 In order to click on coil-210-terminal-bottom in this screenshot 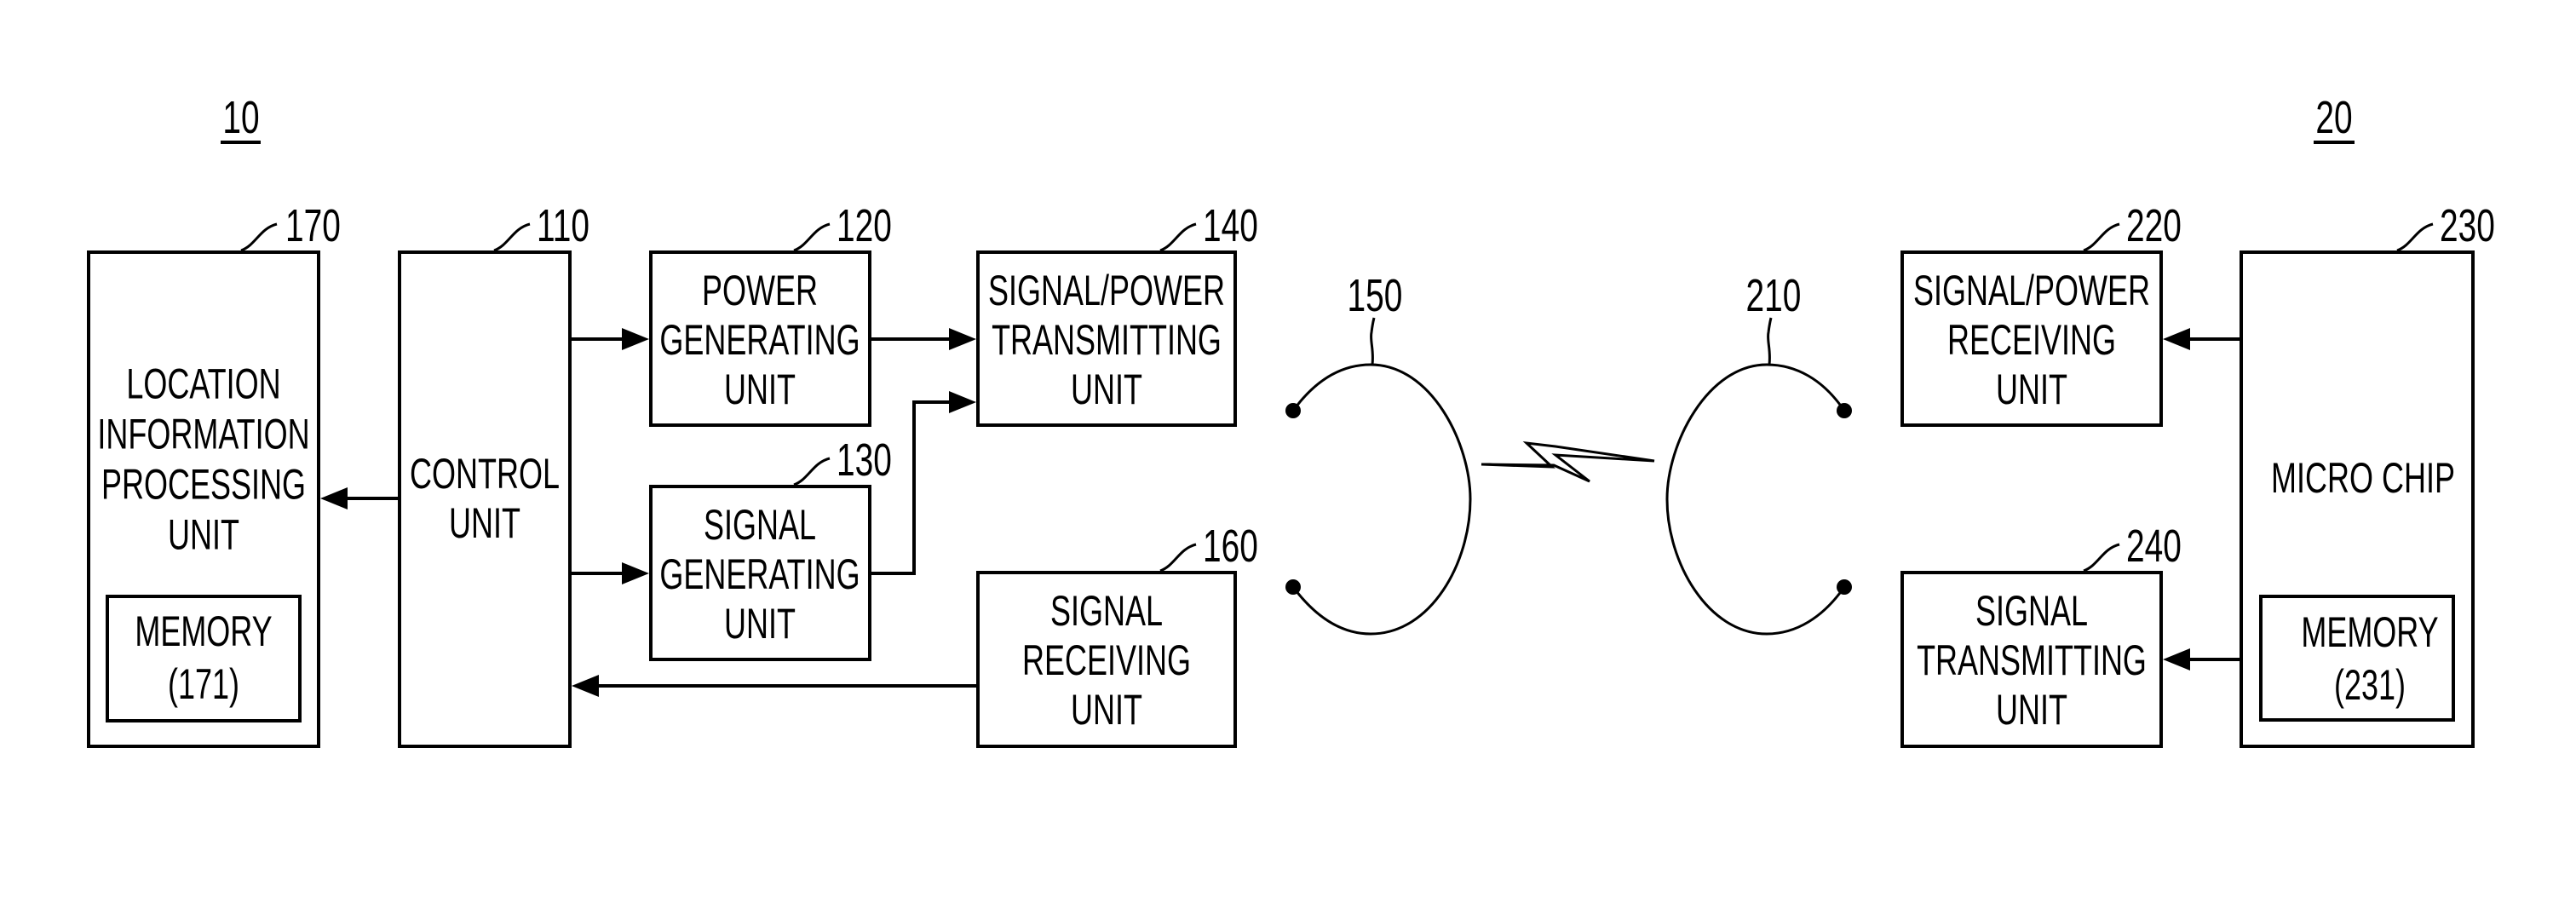, I will do `click(1845, 587)`.